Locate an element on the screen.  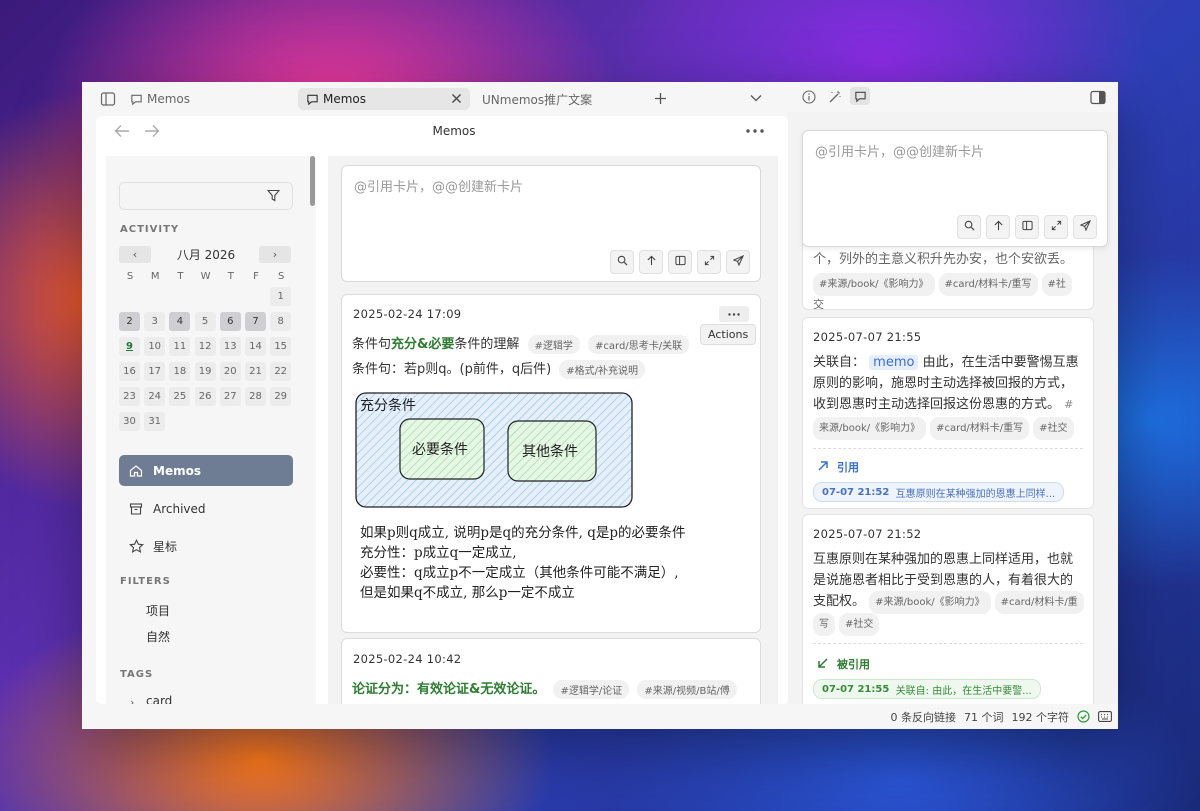
memo-editor: @引用卡片，@@创建新卡片 is located at coordinates (551, 223).